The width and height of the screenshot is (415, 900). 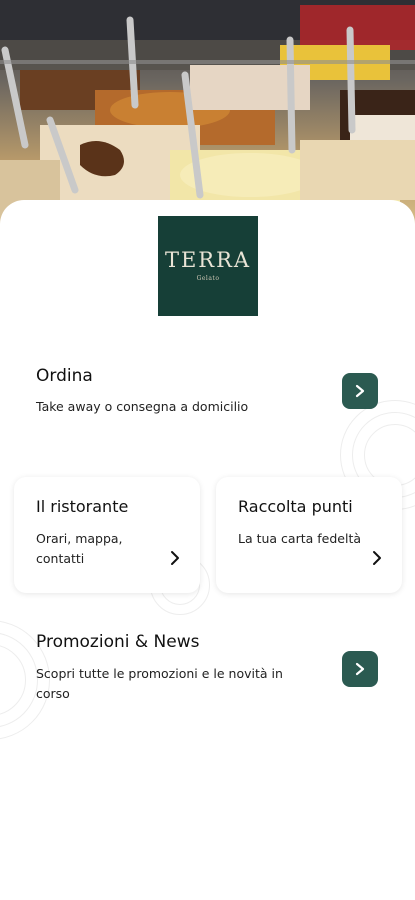 I want to click on card-ristorante-title: Il ristorante, so click(x=82, y=506).